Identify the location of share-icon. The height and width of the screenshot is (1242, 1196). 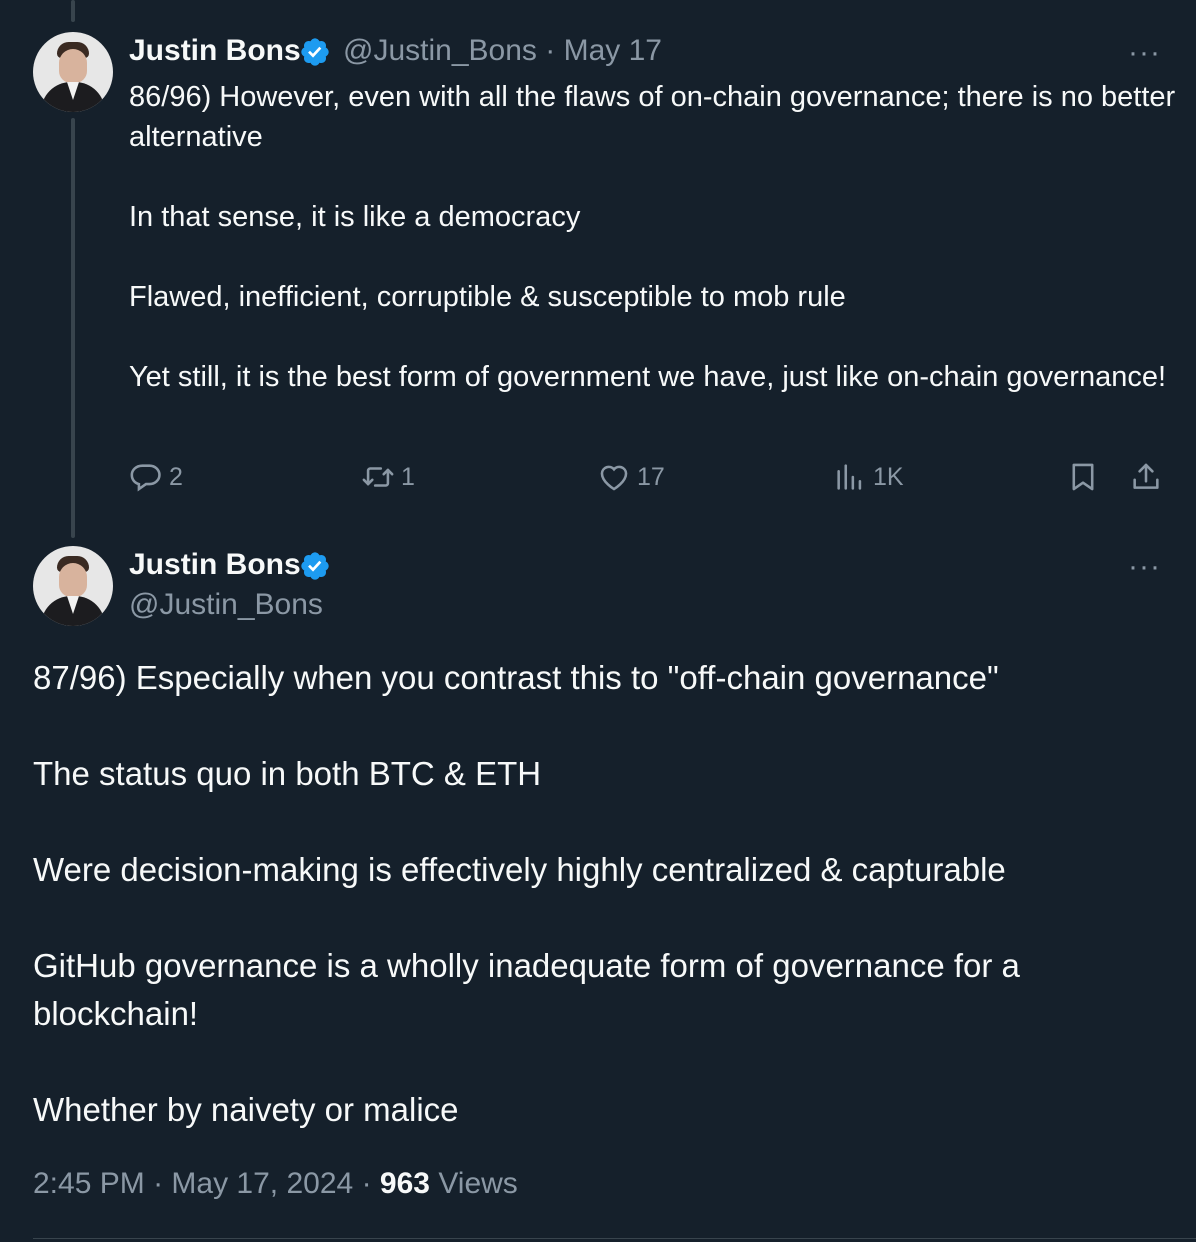
(1146, 476).